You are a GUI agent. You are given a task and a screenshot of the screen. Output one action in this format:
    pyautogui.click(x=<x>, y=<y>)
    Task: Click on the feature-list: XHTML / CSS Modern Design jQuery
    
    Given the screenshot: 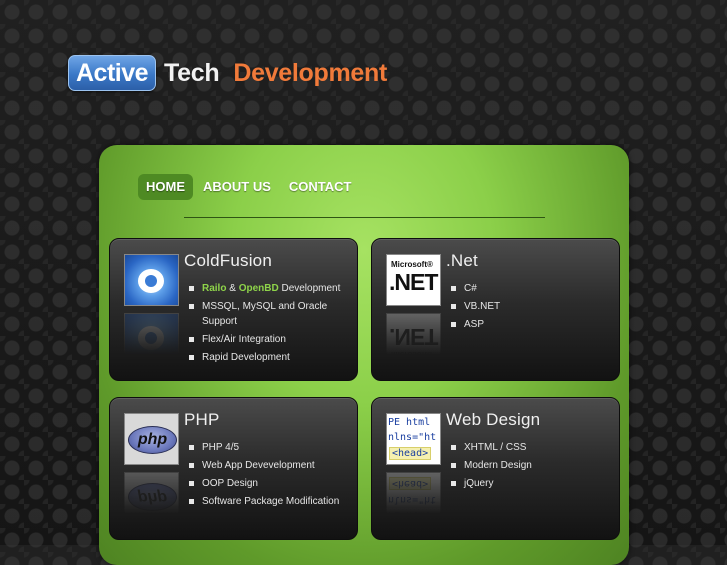 What is the action you would take?
    pyautogui.click(x=530, y=467)
    